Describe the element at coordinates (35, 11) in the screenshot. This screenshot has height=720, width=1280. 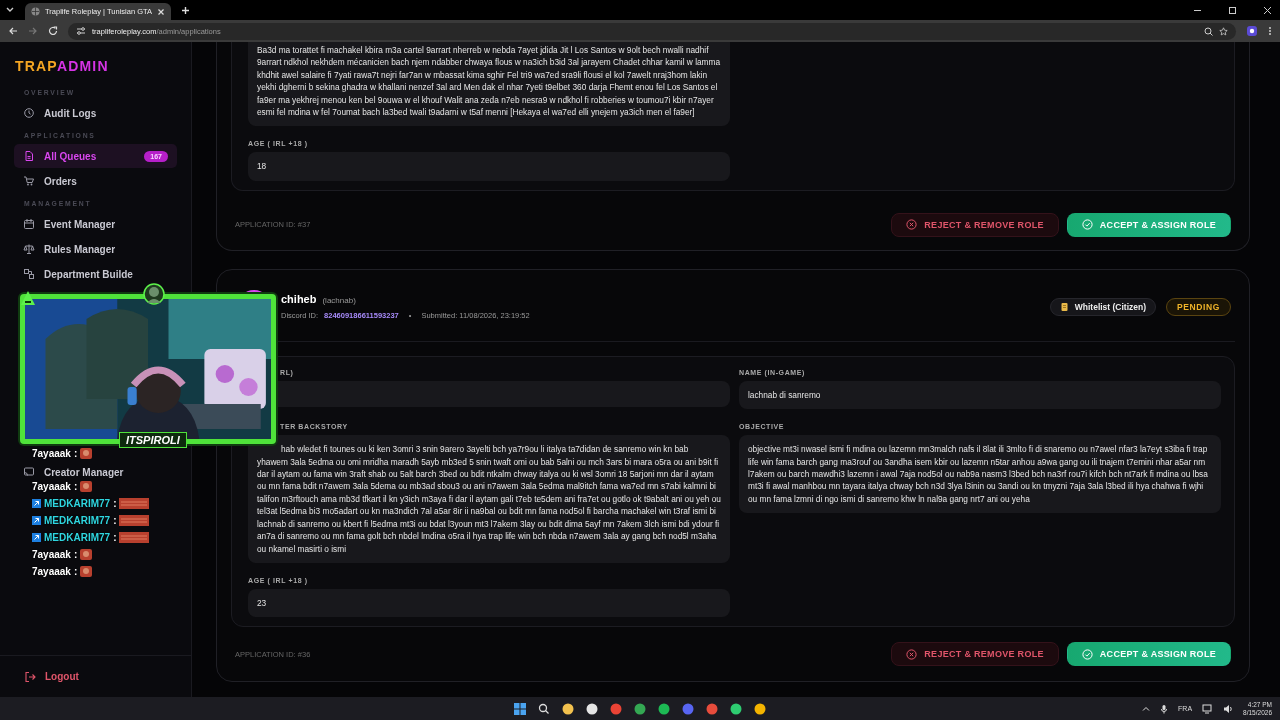
I see `globe-icon` at that location.